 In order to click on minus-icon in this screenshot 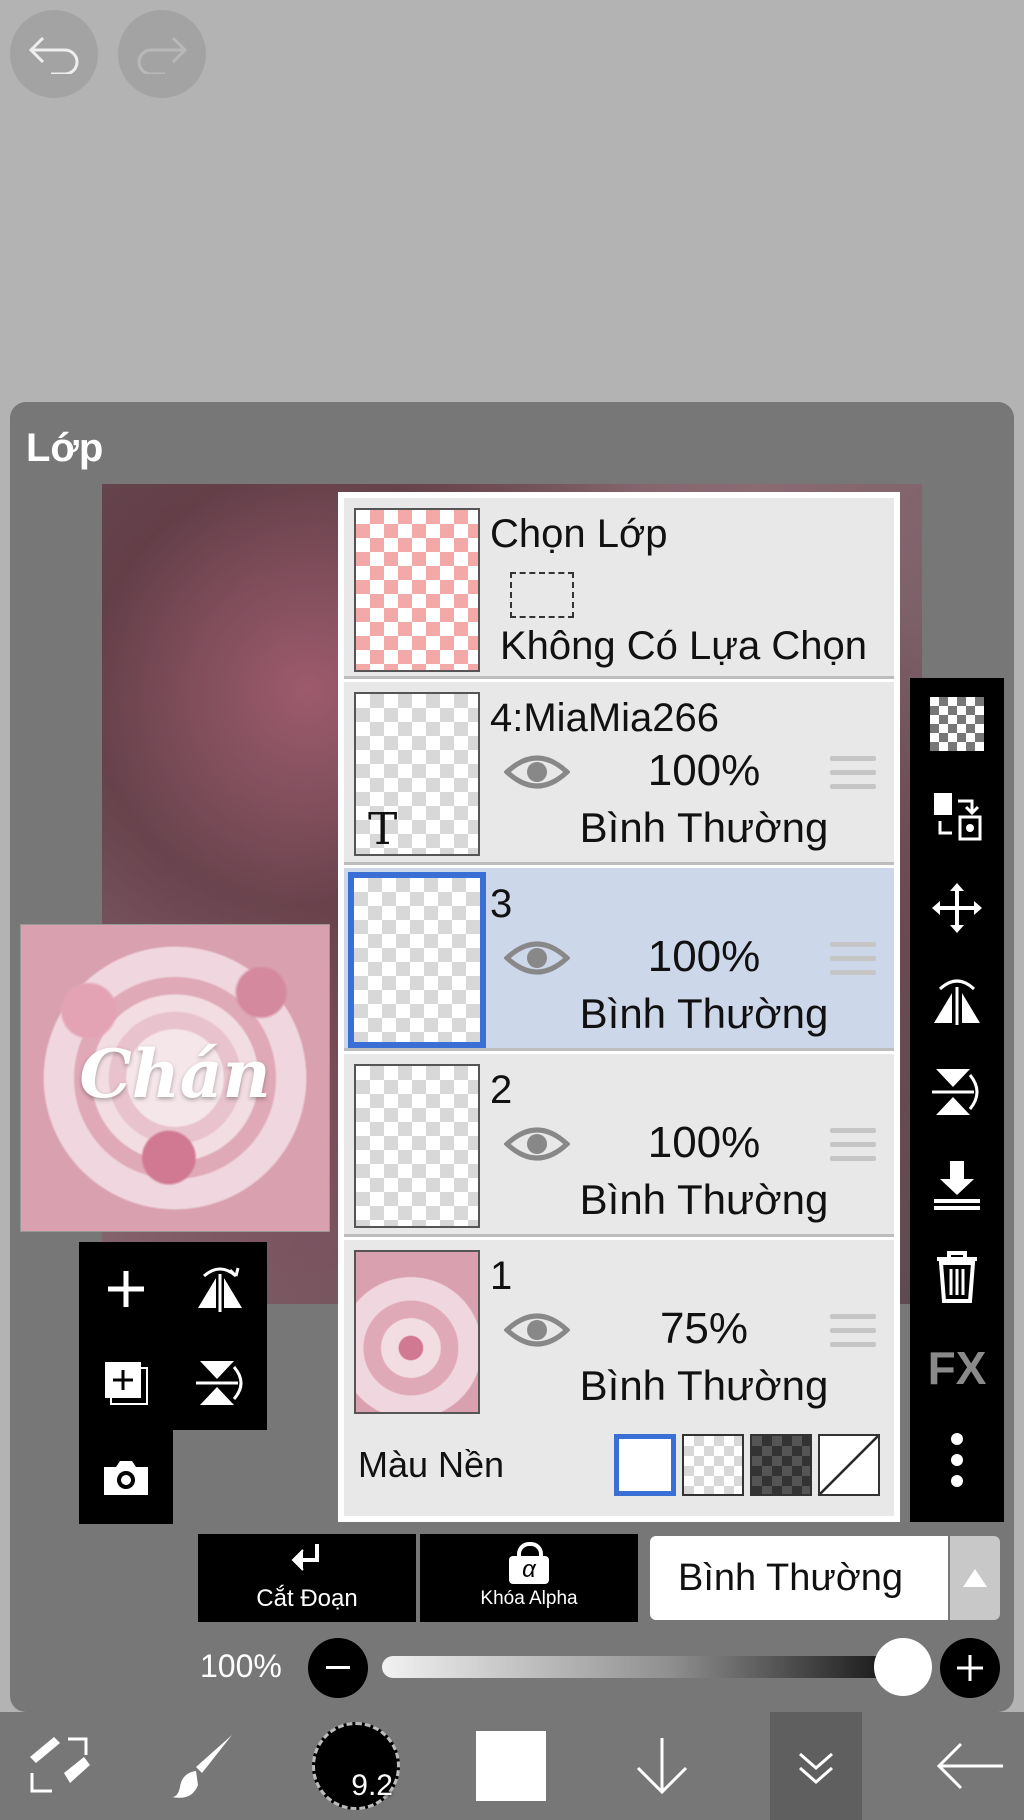, I will do `click(338, 1667)`.